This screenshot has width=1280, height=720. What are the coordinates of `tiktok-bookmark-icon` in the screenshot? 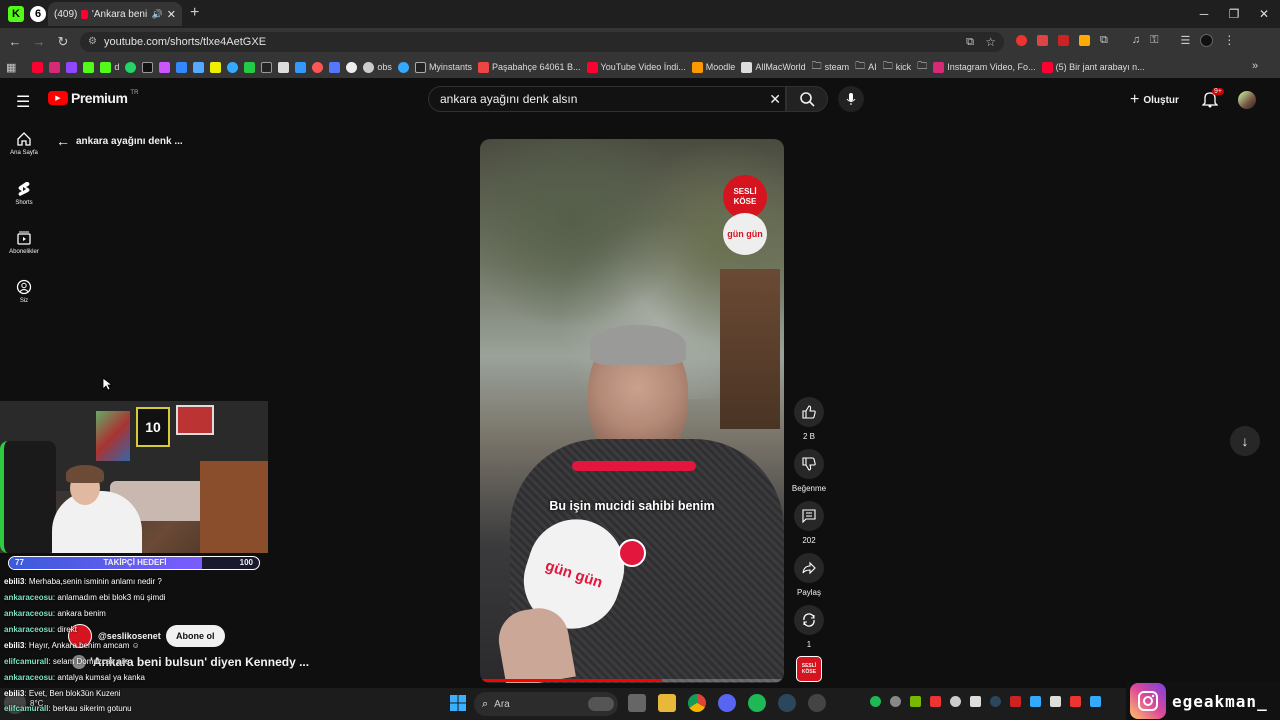 It's located at (148, 67).